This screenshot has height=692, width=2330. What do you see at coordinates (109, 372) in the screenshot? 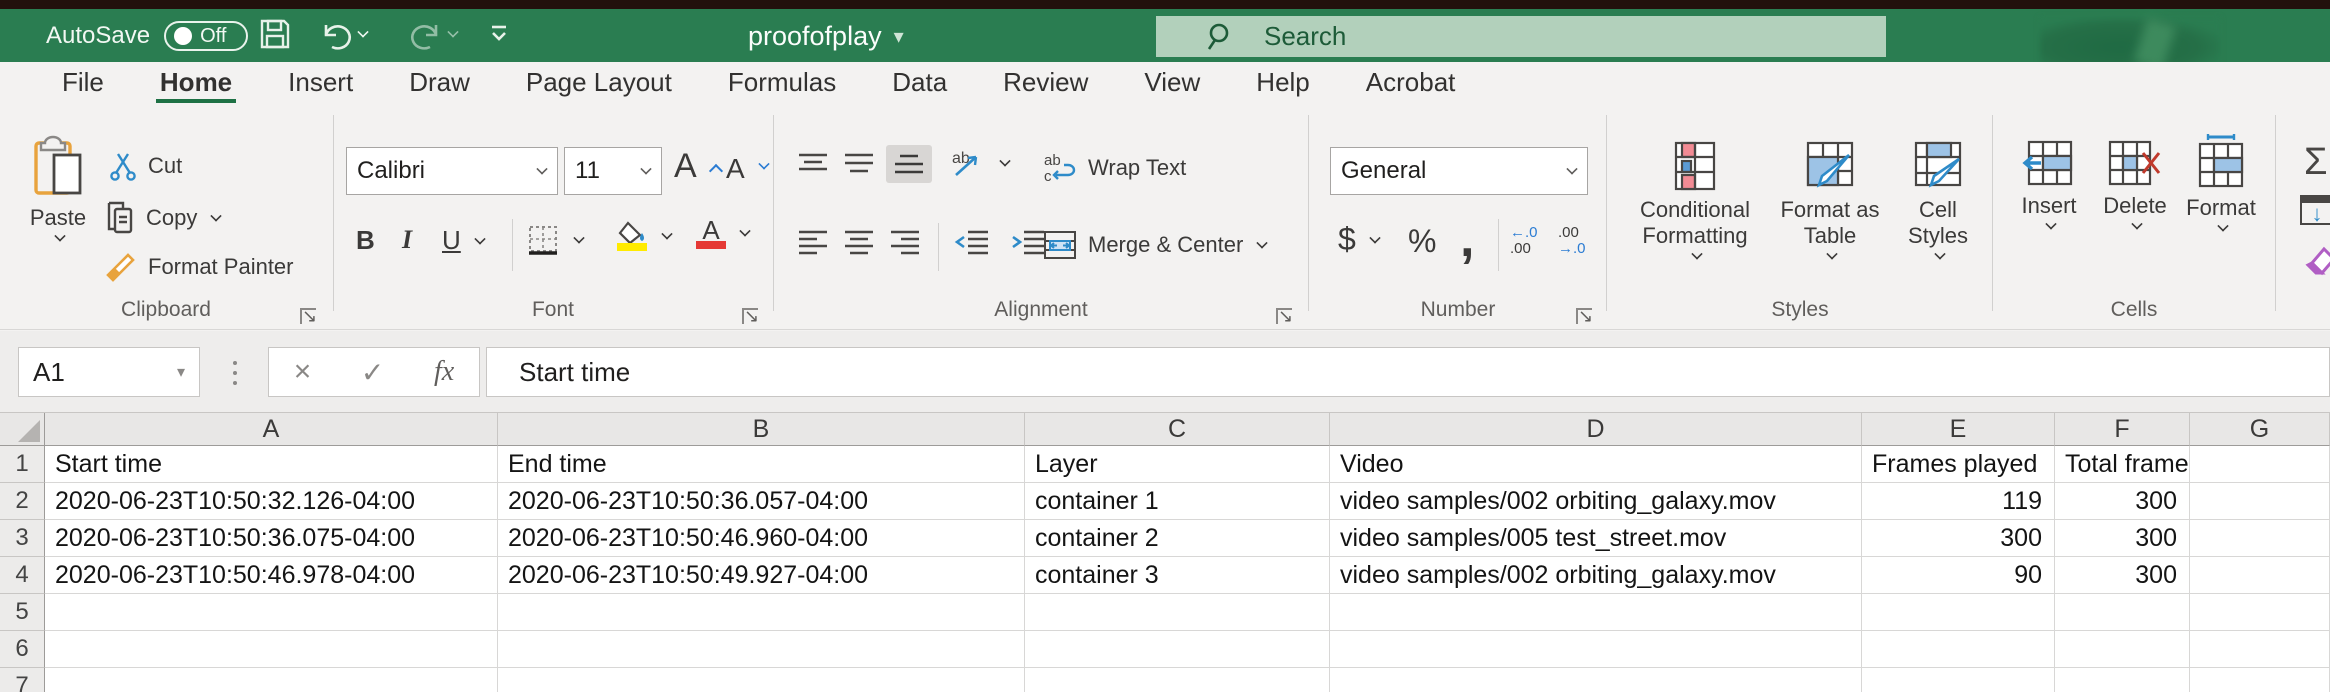
I see `name-box: A1 ▾` at bounding box center [109, 372].